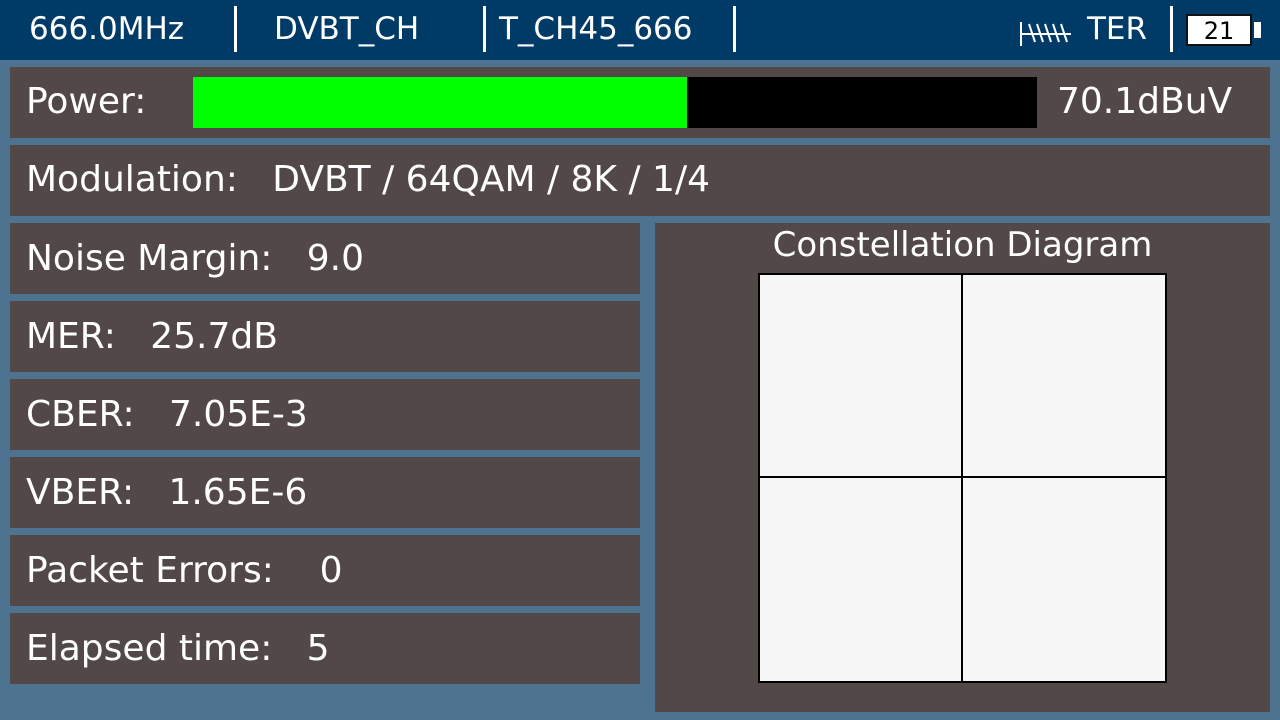 The height and width of the screenshot is (720, 1280). Describe the element at coordinates (962, 245) in the screenshot. I see `constellation-title: Constellation Diagram` at that location.